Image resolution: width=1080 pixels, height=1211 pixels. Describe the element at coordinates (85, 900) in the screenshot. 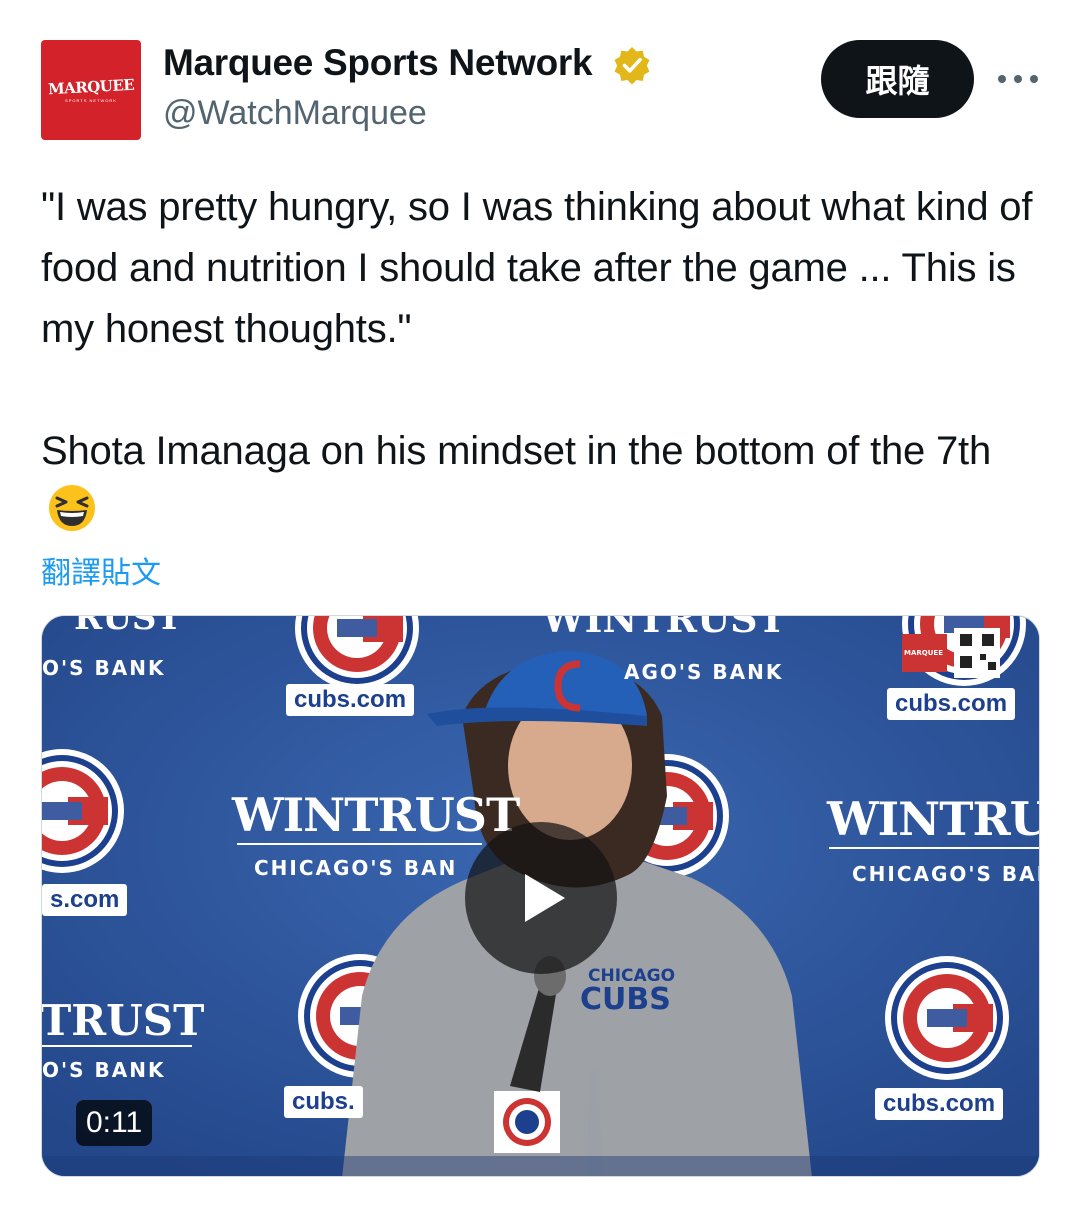

I see `cubs-com-sign-3: s.com` at that location.